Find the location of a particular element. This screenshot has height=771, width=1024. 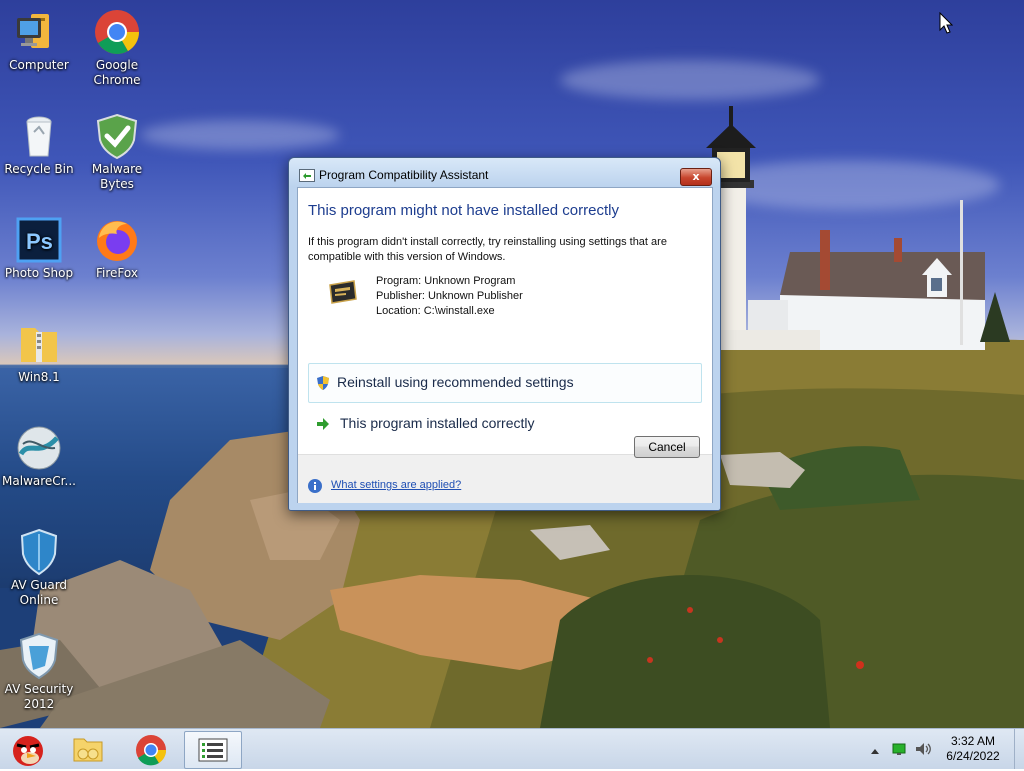

desktop-icon-label: 2012 is located at coordinates (39, 704).